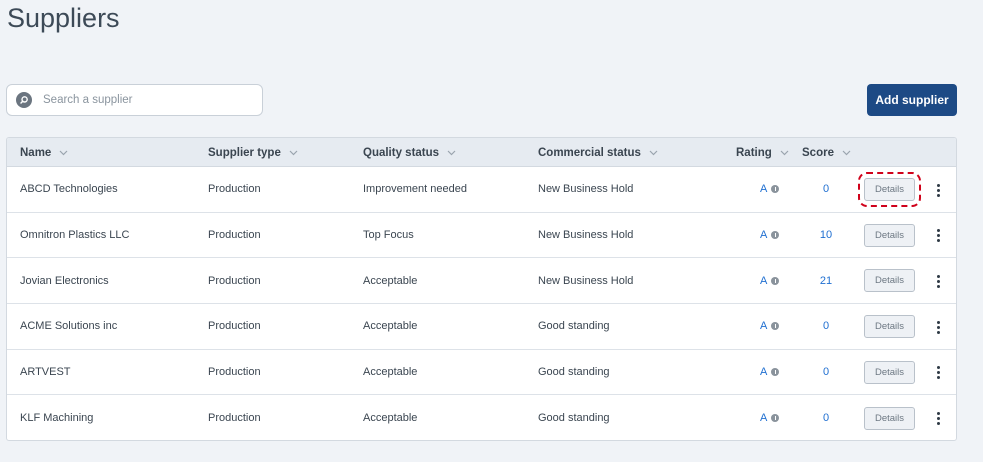  Describe the element at coordinates (134, 100) in the screenshot. I see `search-input: Search a supplier` at that location.